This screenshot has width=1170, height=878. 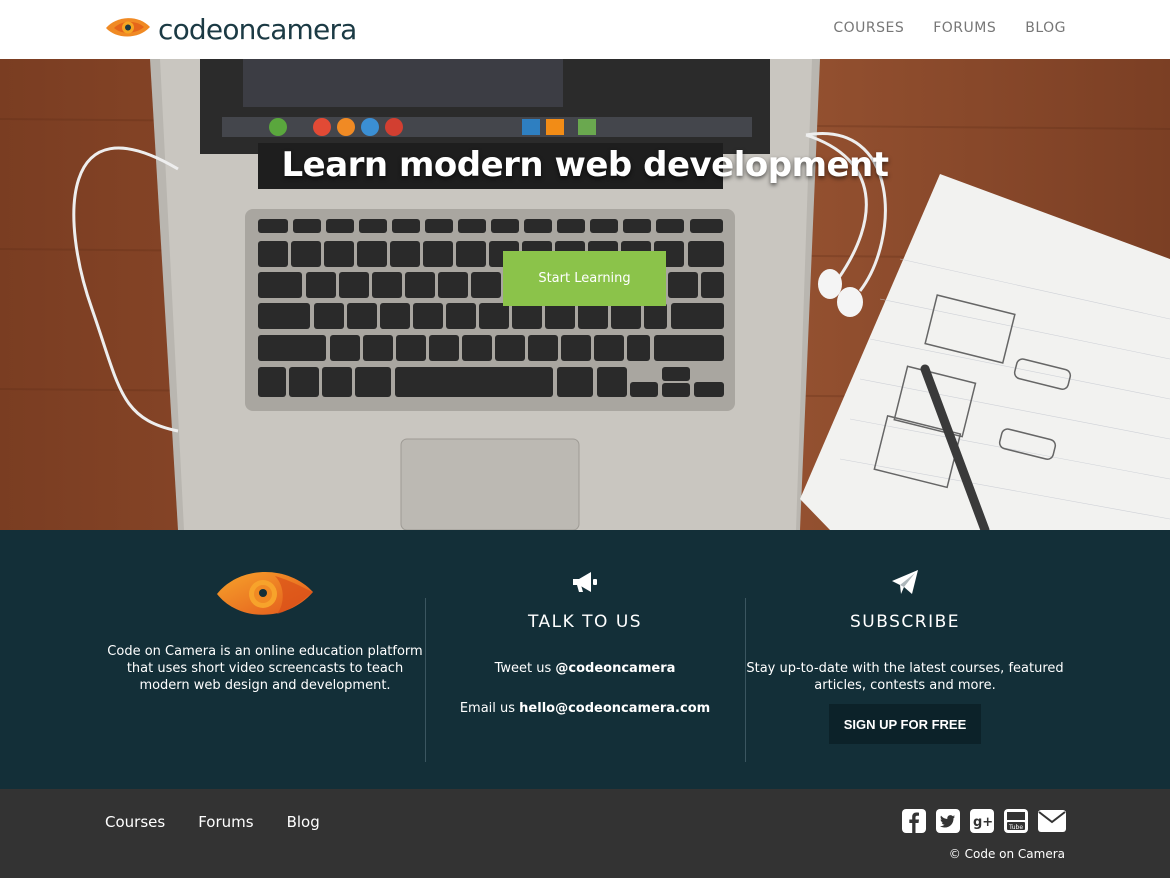 I want to click on social-links: g+ Tube, so click(x=984, y=821).